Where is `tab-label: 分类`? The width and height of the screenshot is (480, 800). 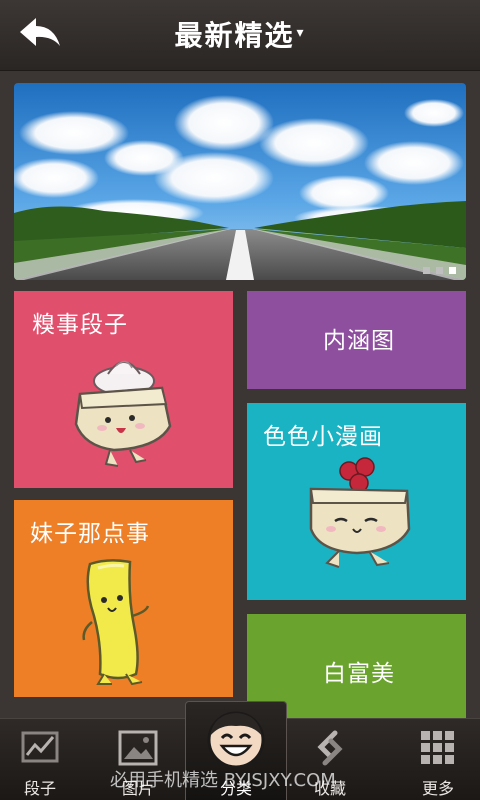 tab-label: 分类 is located at coordinates (235, 788).